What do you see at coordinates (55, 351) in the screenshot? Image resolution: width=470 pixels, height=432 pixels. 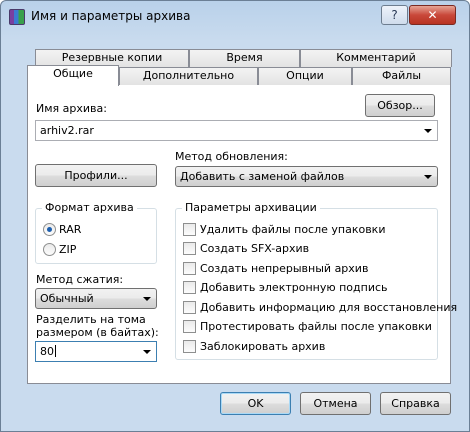 I see `text-caret` at bounding box center [55, 351].